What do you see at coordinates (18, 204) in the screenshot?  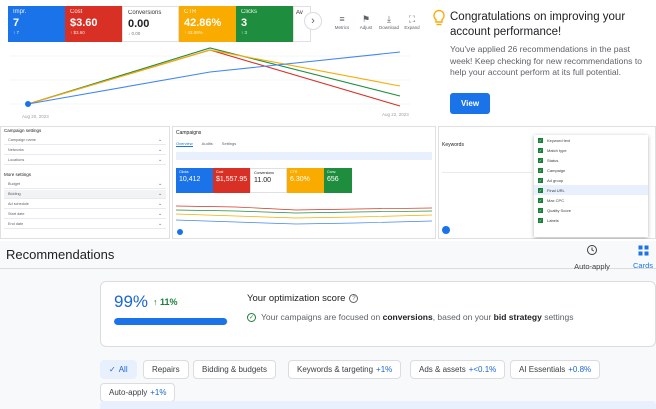 I see `settings-key: Ad schedule` at bounding box center [18, 204].